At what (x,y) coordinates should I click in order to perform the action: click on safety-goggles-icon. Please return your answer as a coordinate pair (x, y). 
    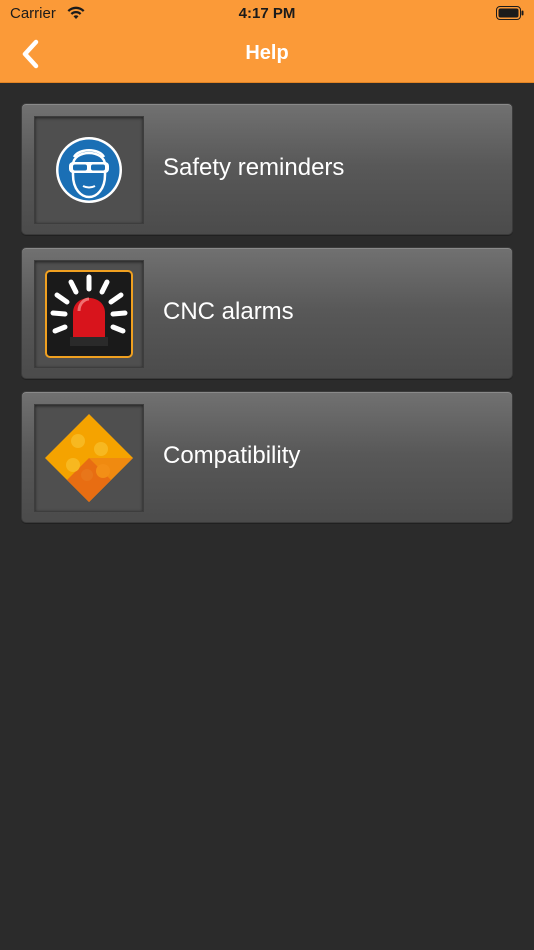
    Looking at the image, I should click on (89, 170).